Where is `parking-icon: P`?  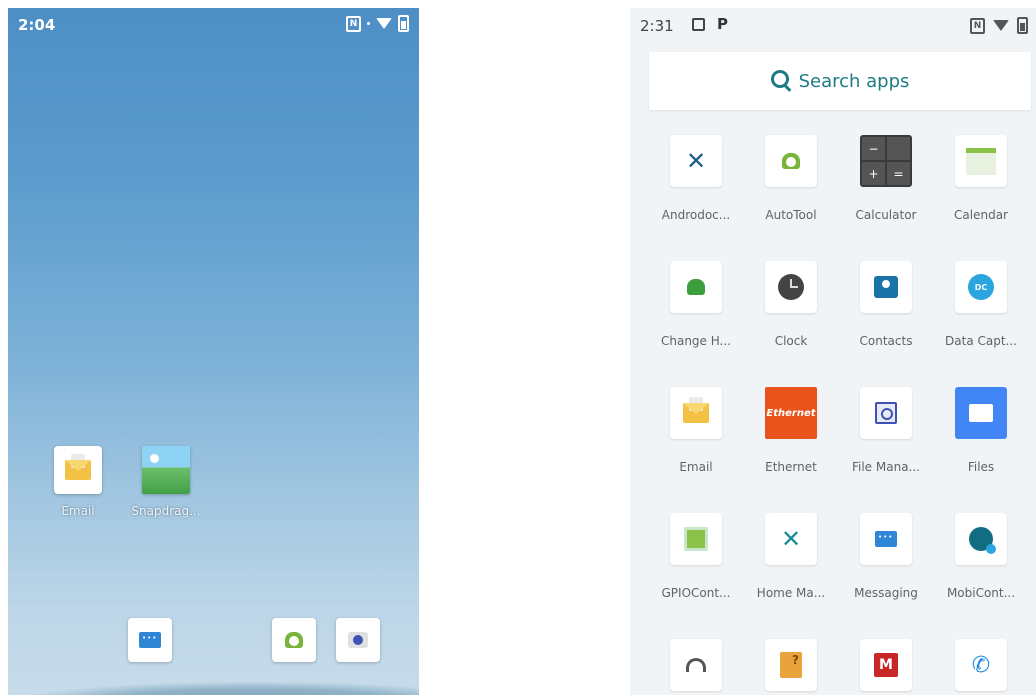
parking-icon: P is located at coordinates (722, 24).